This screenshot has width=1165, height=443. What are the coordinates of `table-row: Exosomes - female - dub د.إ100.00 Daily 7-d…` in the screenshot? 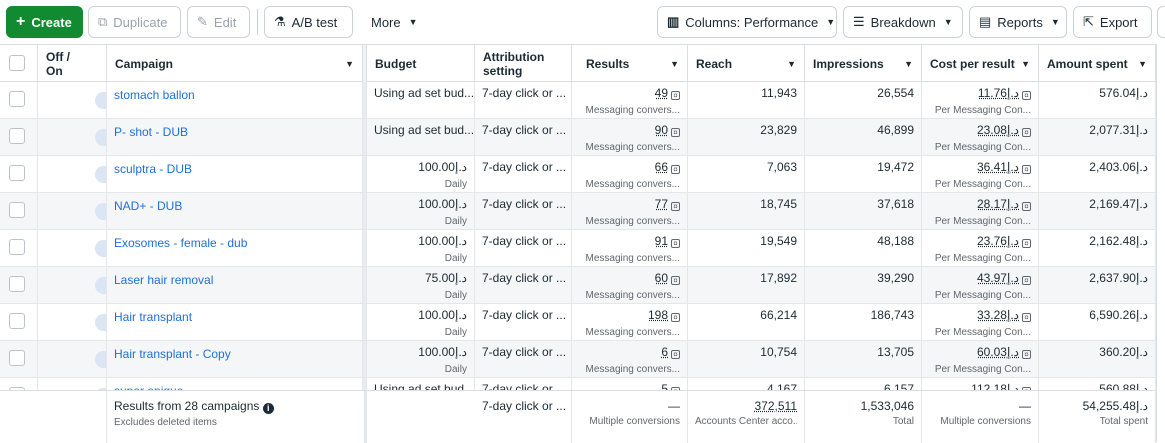 It's located at (582, 248).